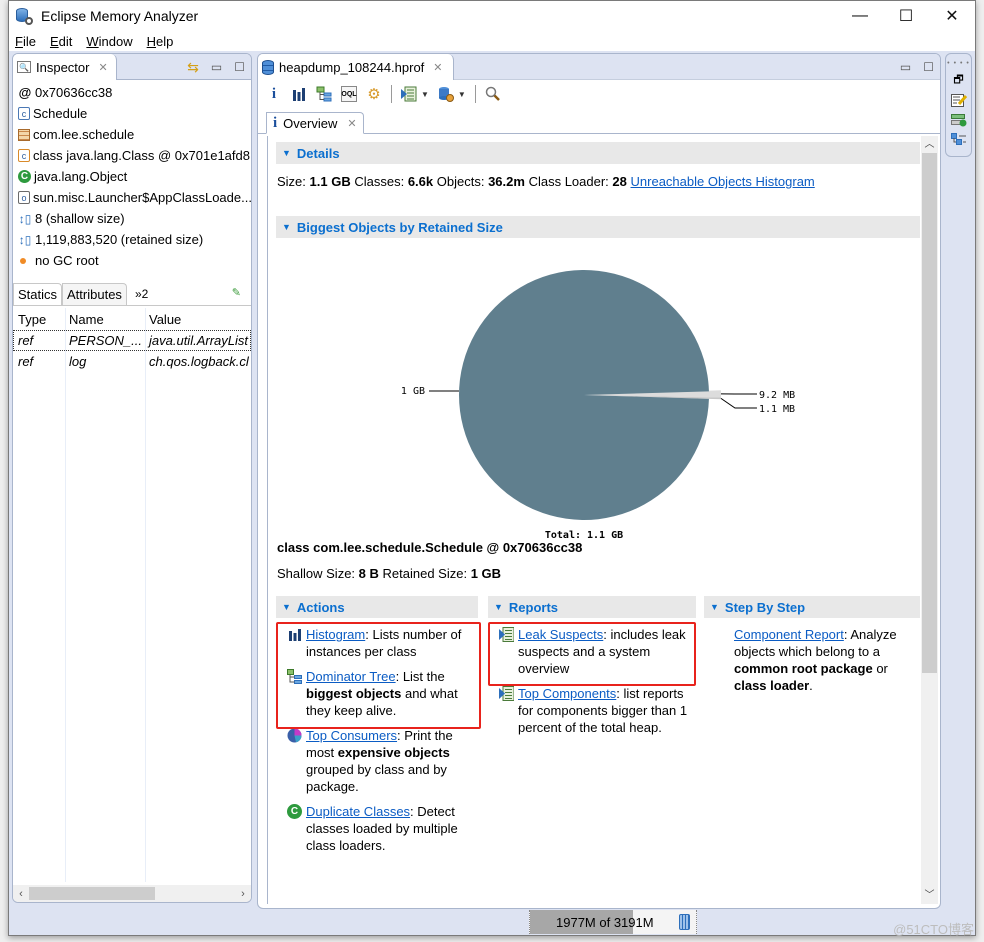 This screenshot has height=942, width=984. I want to click on section-details-header: ▼ Details, so click(598, 153).